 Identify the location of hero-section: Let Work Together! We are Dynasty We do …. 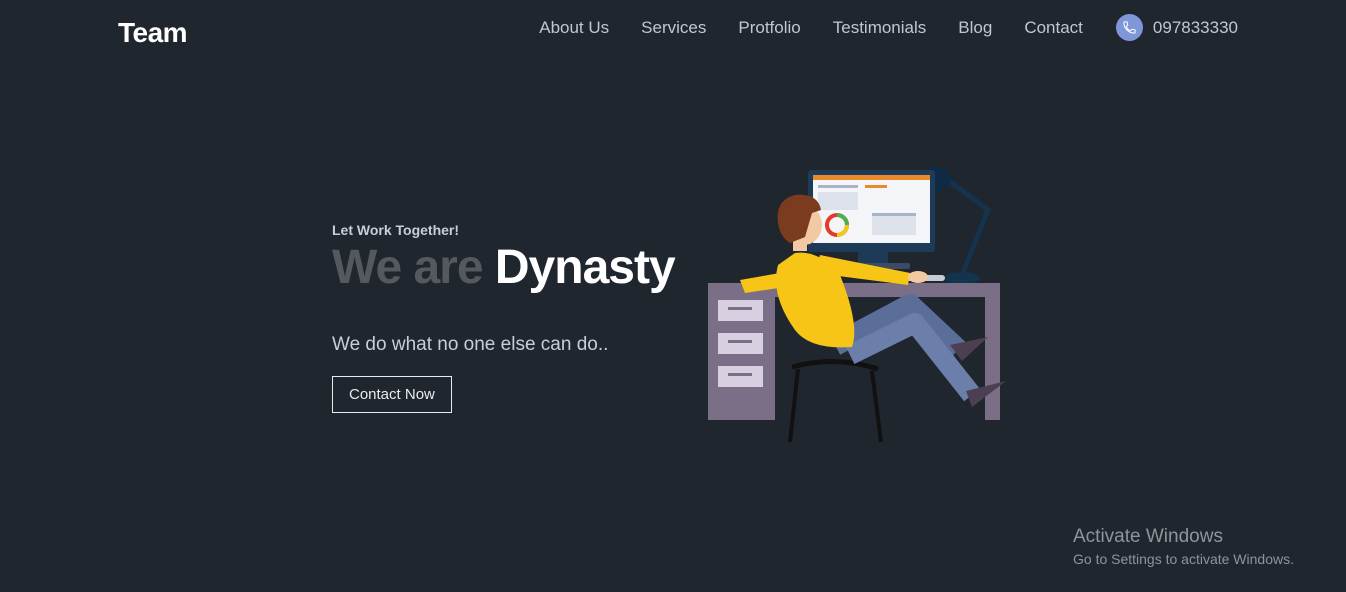
(504, 317).